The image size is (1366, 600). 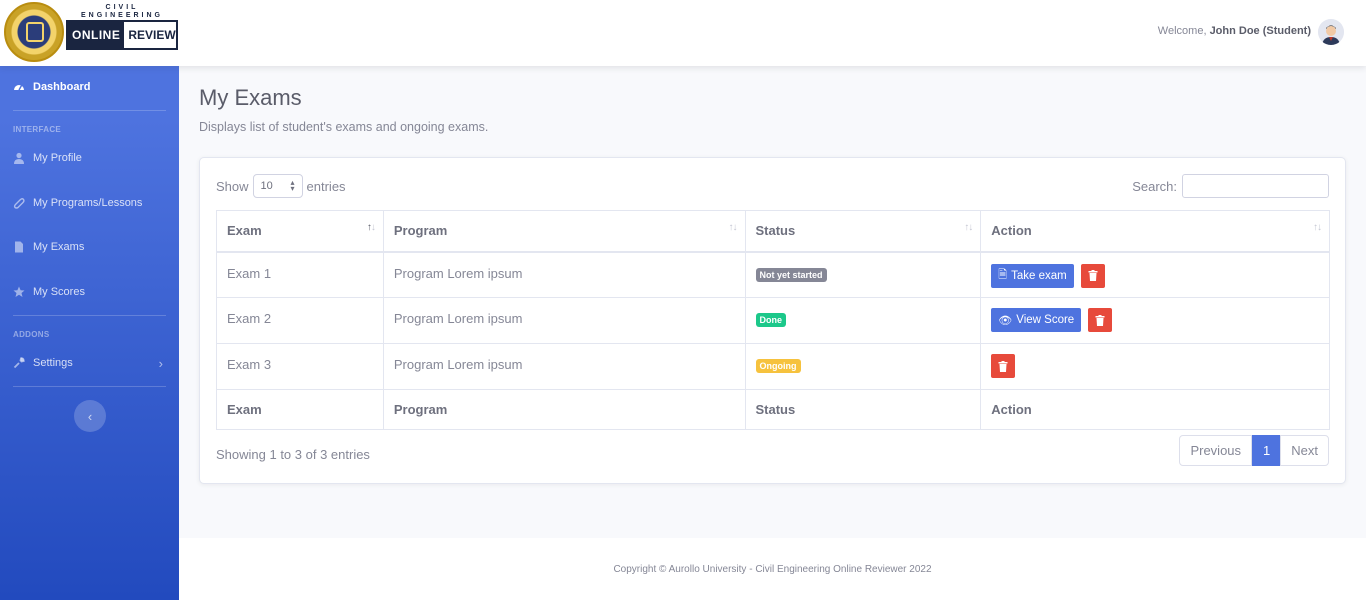 What do you see at coordinates (152, 35) in the screenshot?
I see `logo-text-review: REVIEW` at bounding box center [152, 35].